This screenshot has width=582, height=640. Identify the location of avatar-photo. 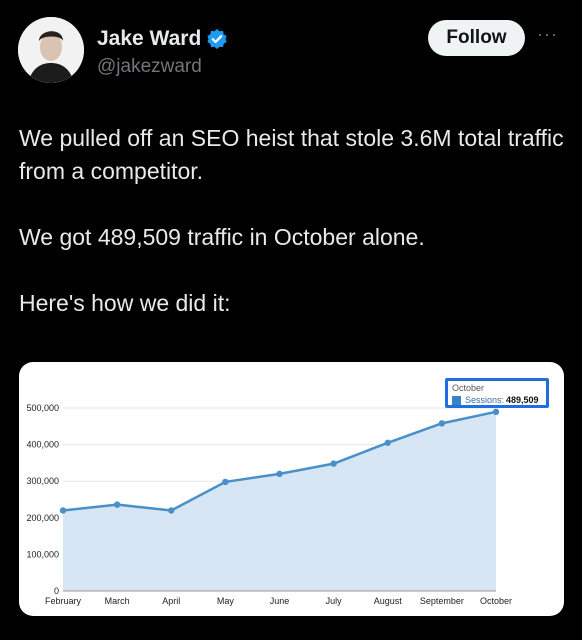
(51, 50).